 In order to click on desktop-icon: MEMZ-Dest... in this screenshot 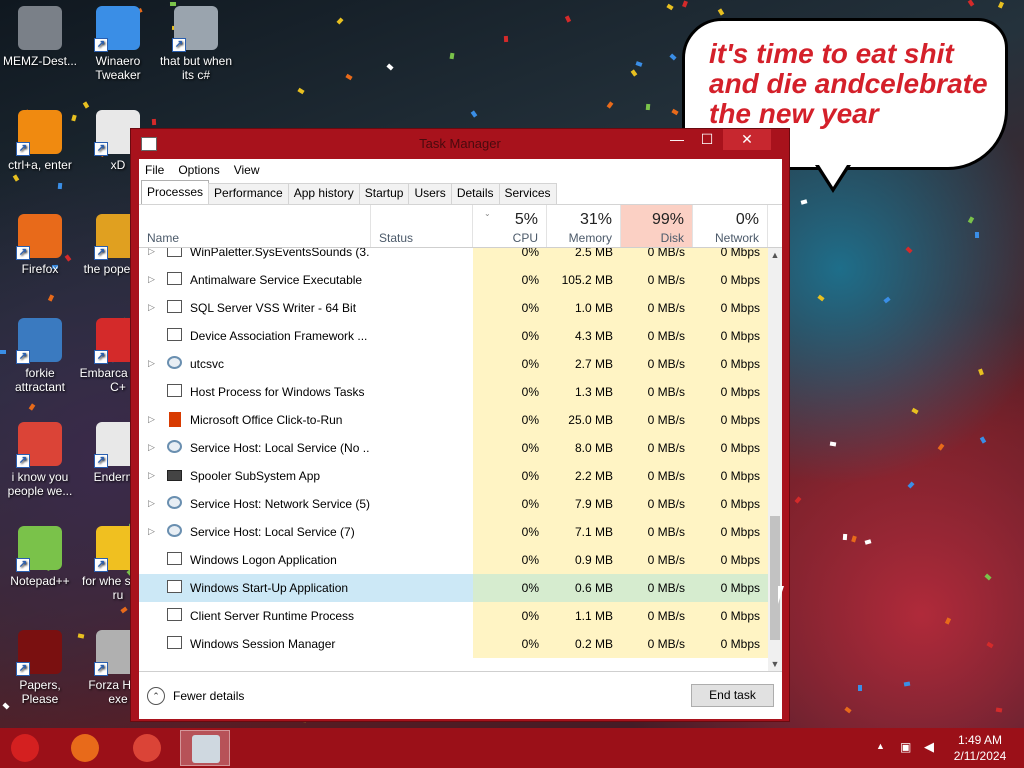, I will do `click(40, 37)`.